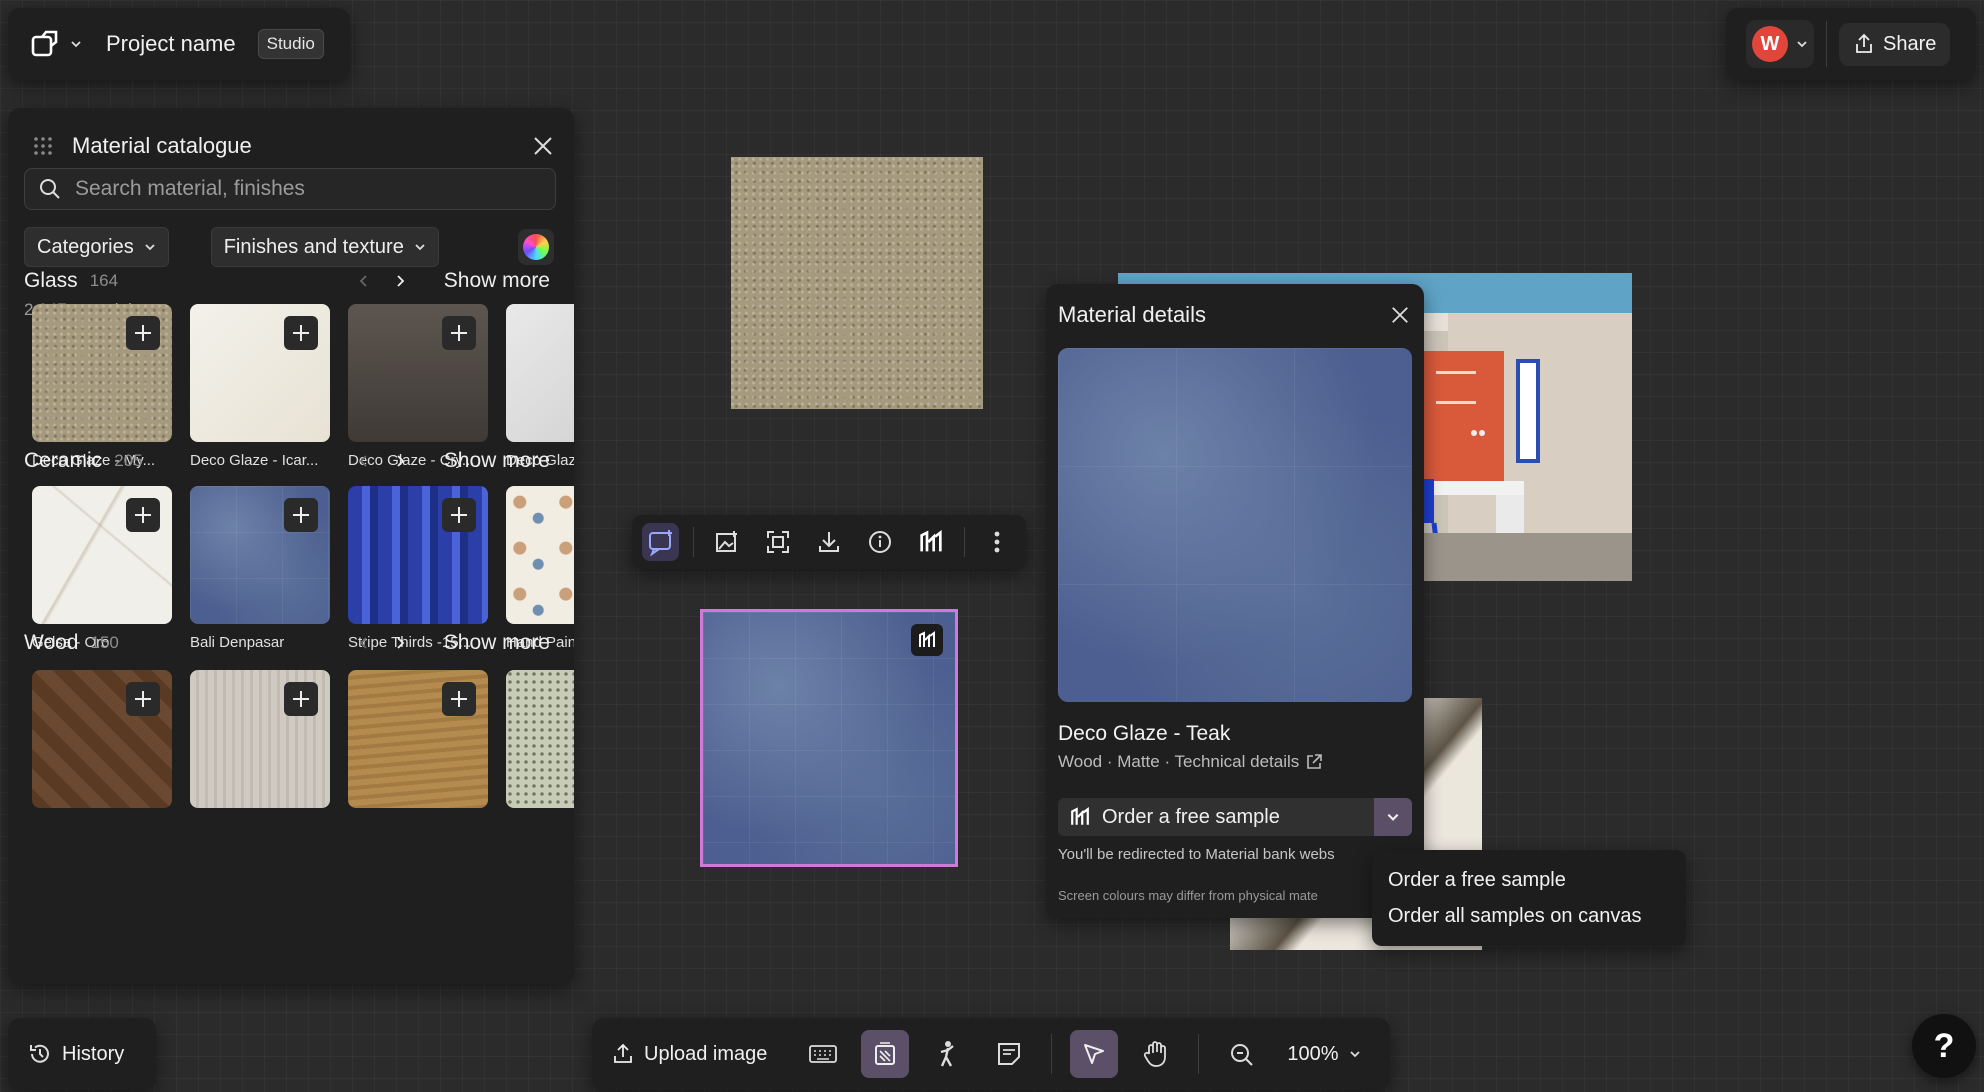 Image resolution: width=1984 pixels, height=1092 pixels. I want to click on sticky-note-icon, so click(1009, 1054).